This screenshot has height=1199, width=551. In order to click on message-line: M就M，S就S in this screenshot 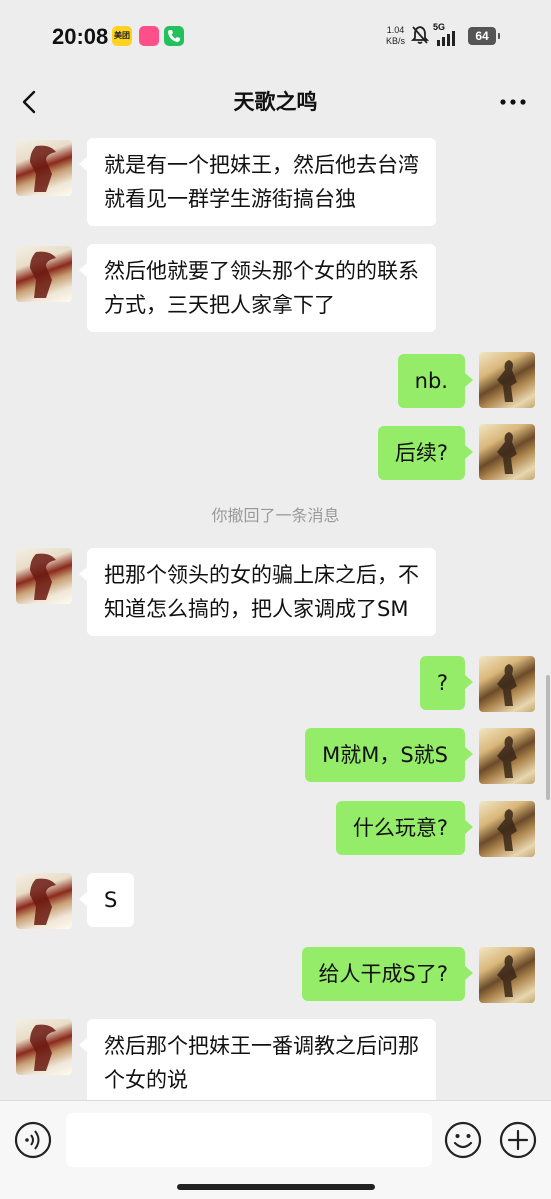, I will do `click(385, 755)`.